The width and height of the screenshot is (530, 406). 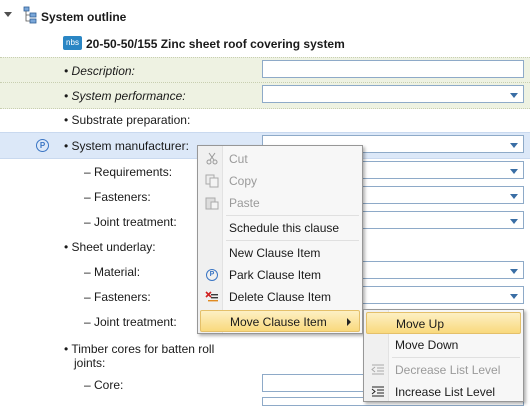 I want to click on menu-item-label: Cut, so click(x=238, y=159).